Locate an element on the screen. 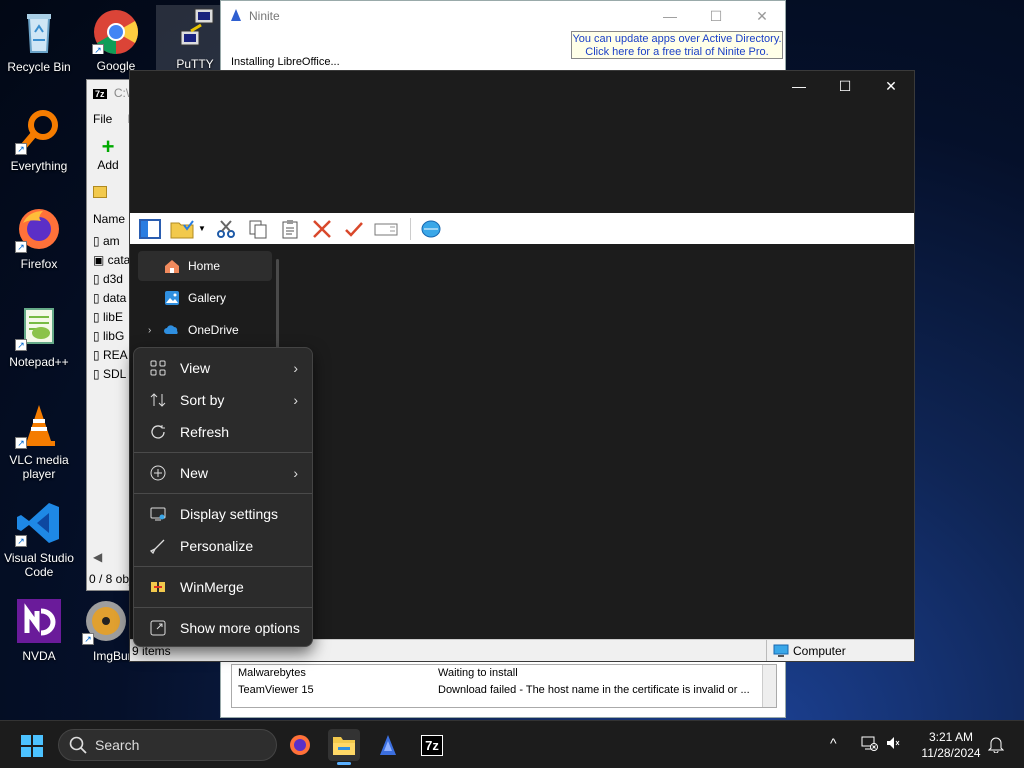  file-row: ▣ cata is located at coordinates (111, 260).